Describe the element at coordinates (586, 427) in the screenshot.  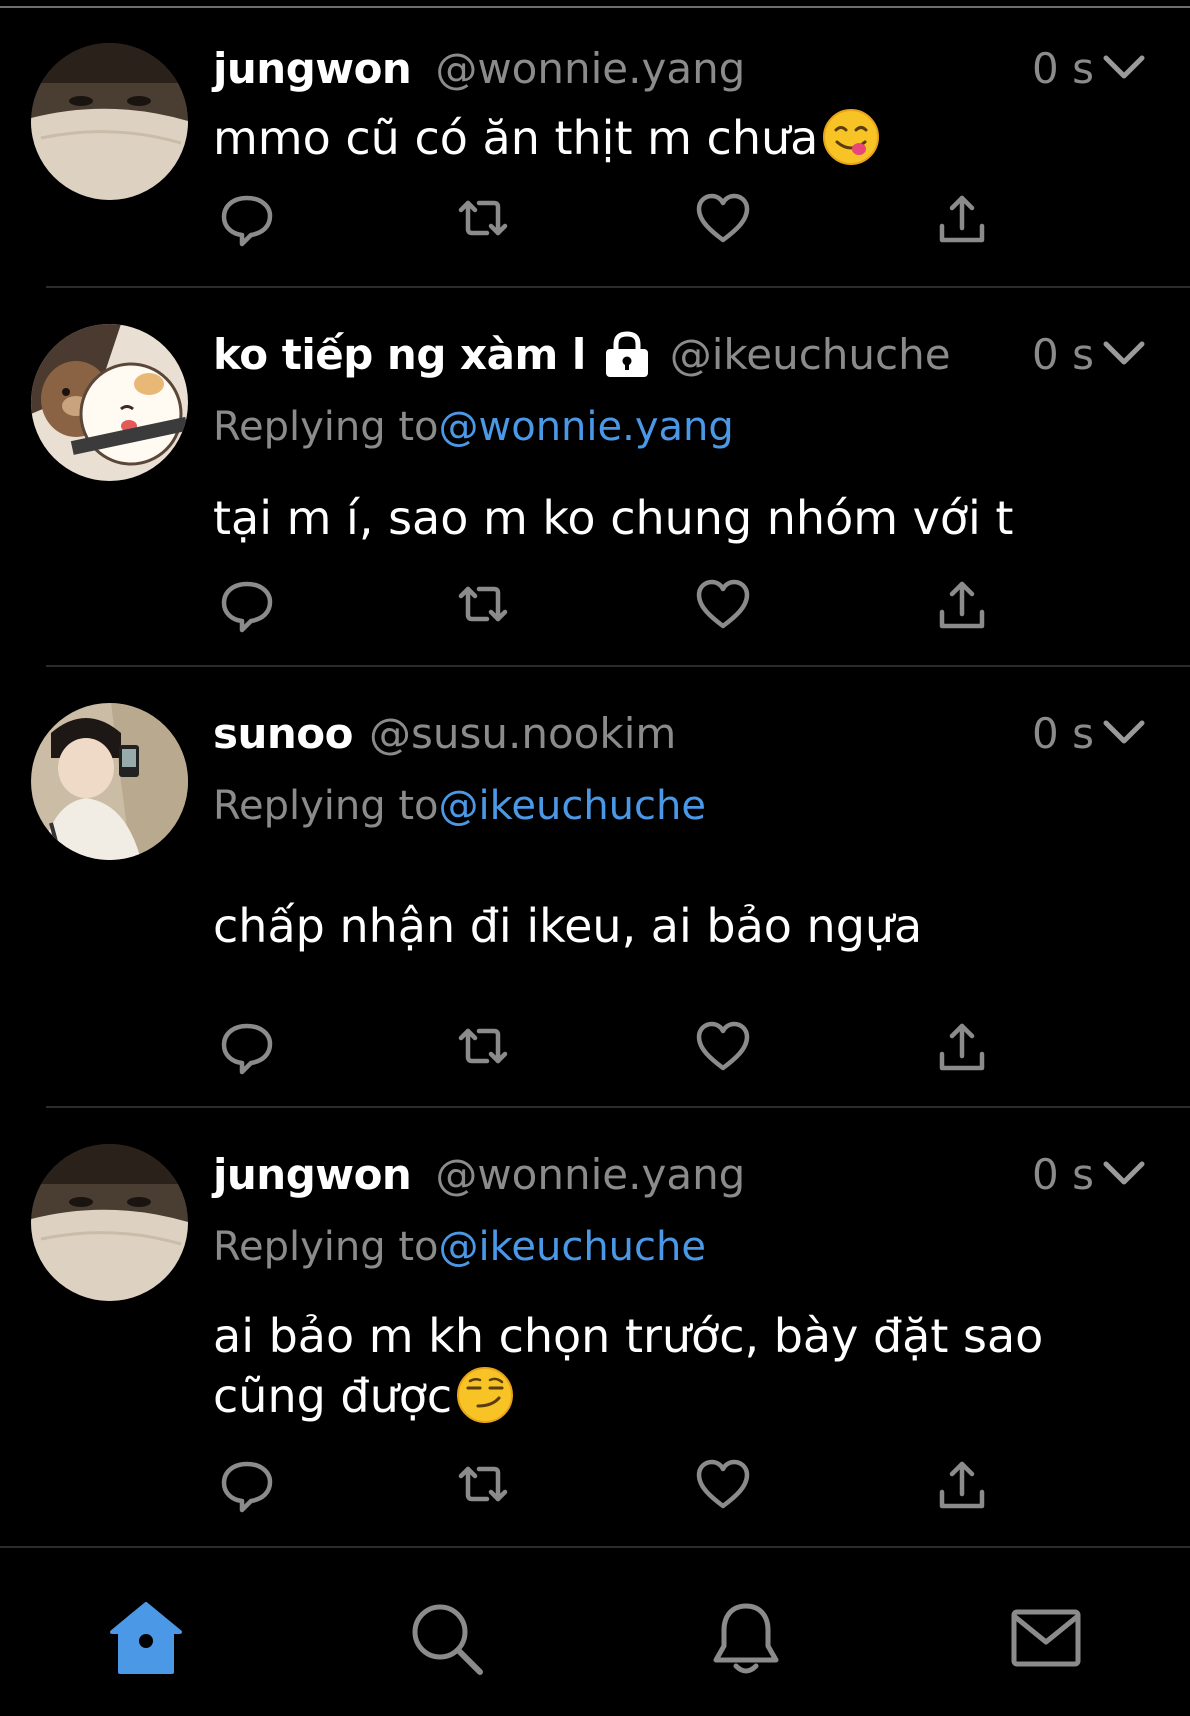
I see `reply-mention-link: @wonnie.yang` at that location.